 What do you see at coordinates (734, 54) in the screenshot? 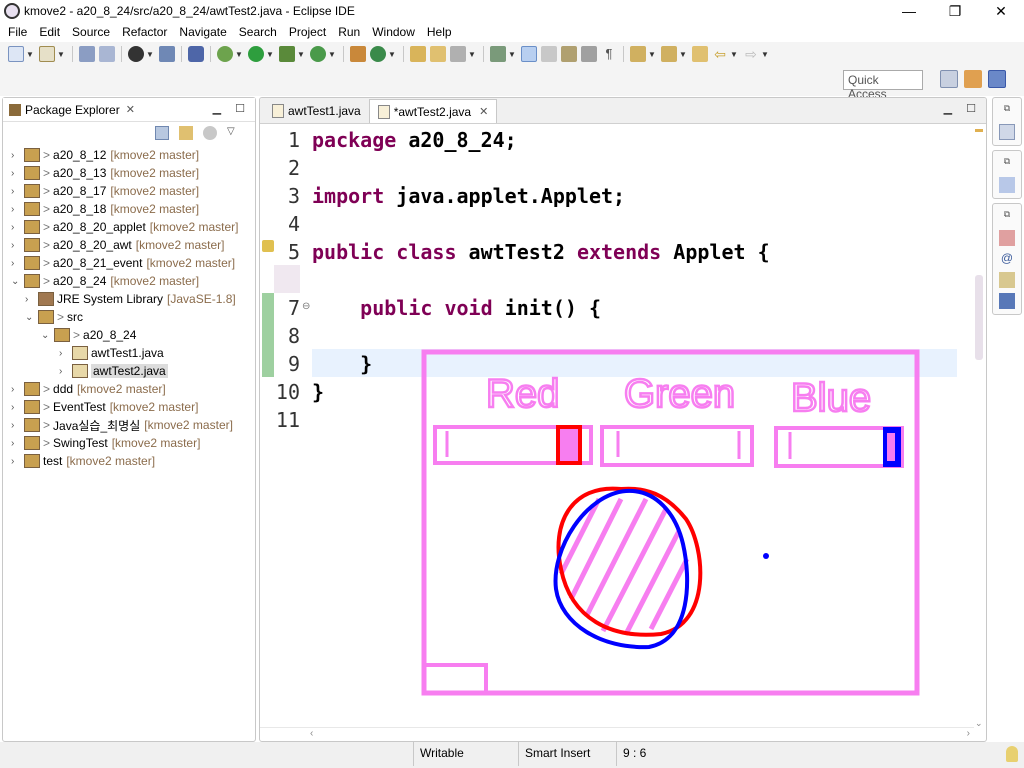
I see `back-dropdown-icon: ▼` at bounding box center [734, 54].